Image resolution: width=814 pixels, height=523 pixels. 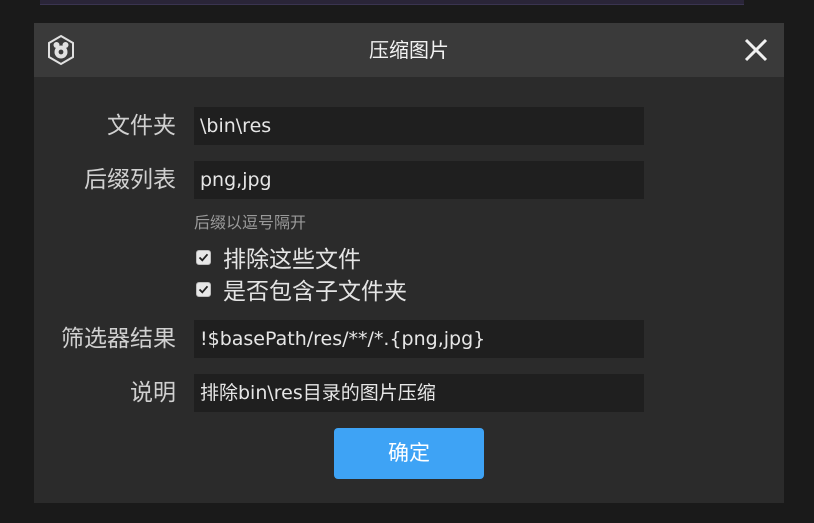 I want to click on include-subfolders-checkbox, so click(x=203, y=289).